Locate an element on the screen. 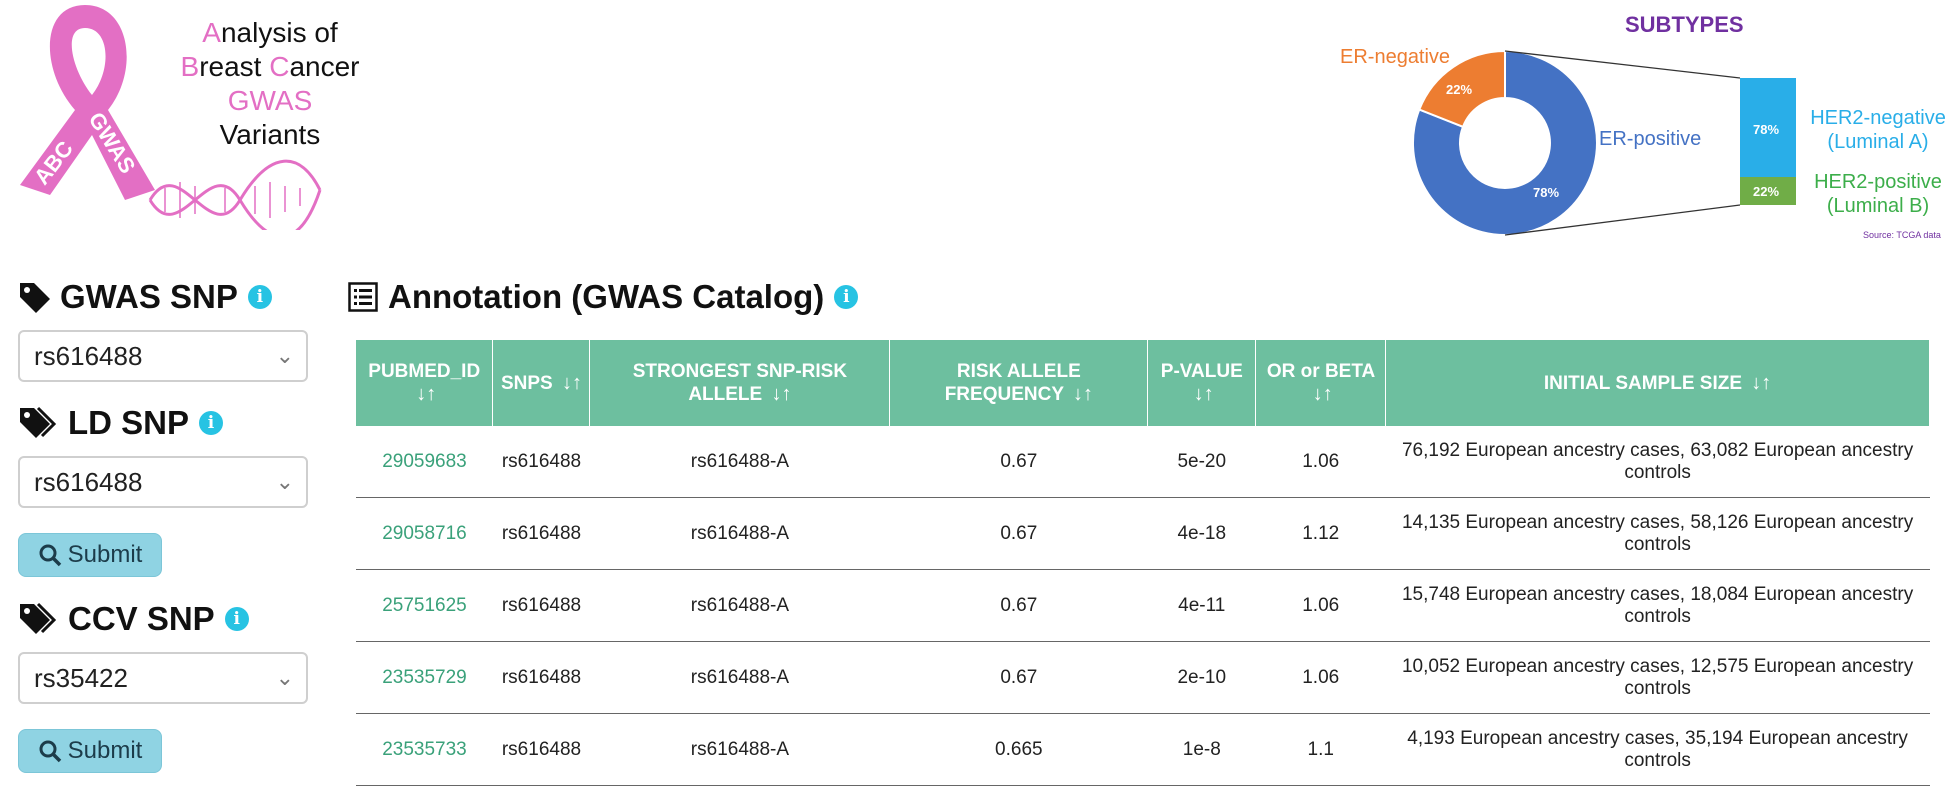 This screenshot has height=799, width=1950. her2-positive-label: HER2-positive (Luminal B) is located at coordinates (1878, 194).